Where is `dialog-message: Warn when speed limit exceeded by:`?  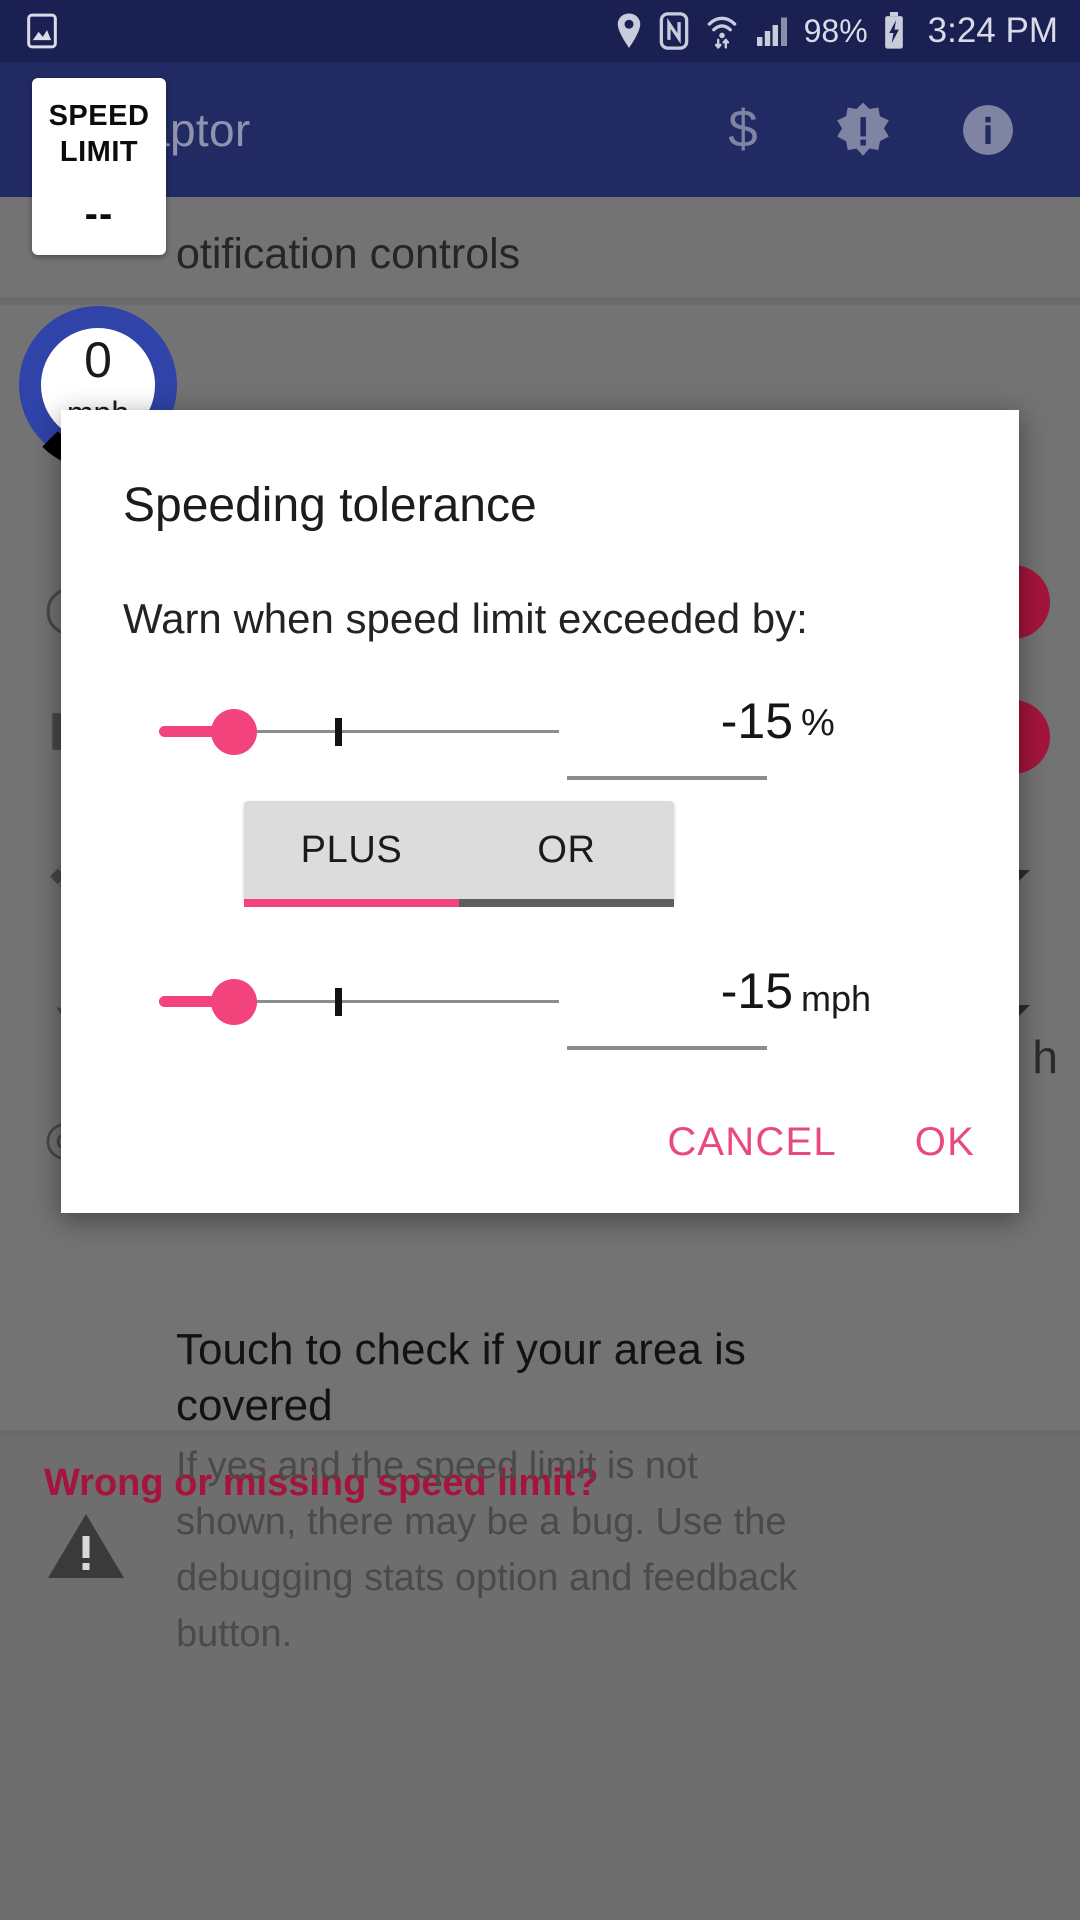 dialog-message: Warn when speed limit exceeded by: is located at coordinates (465, 618).